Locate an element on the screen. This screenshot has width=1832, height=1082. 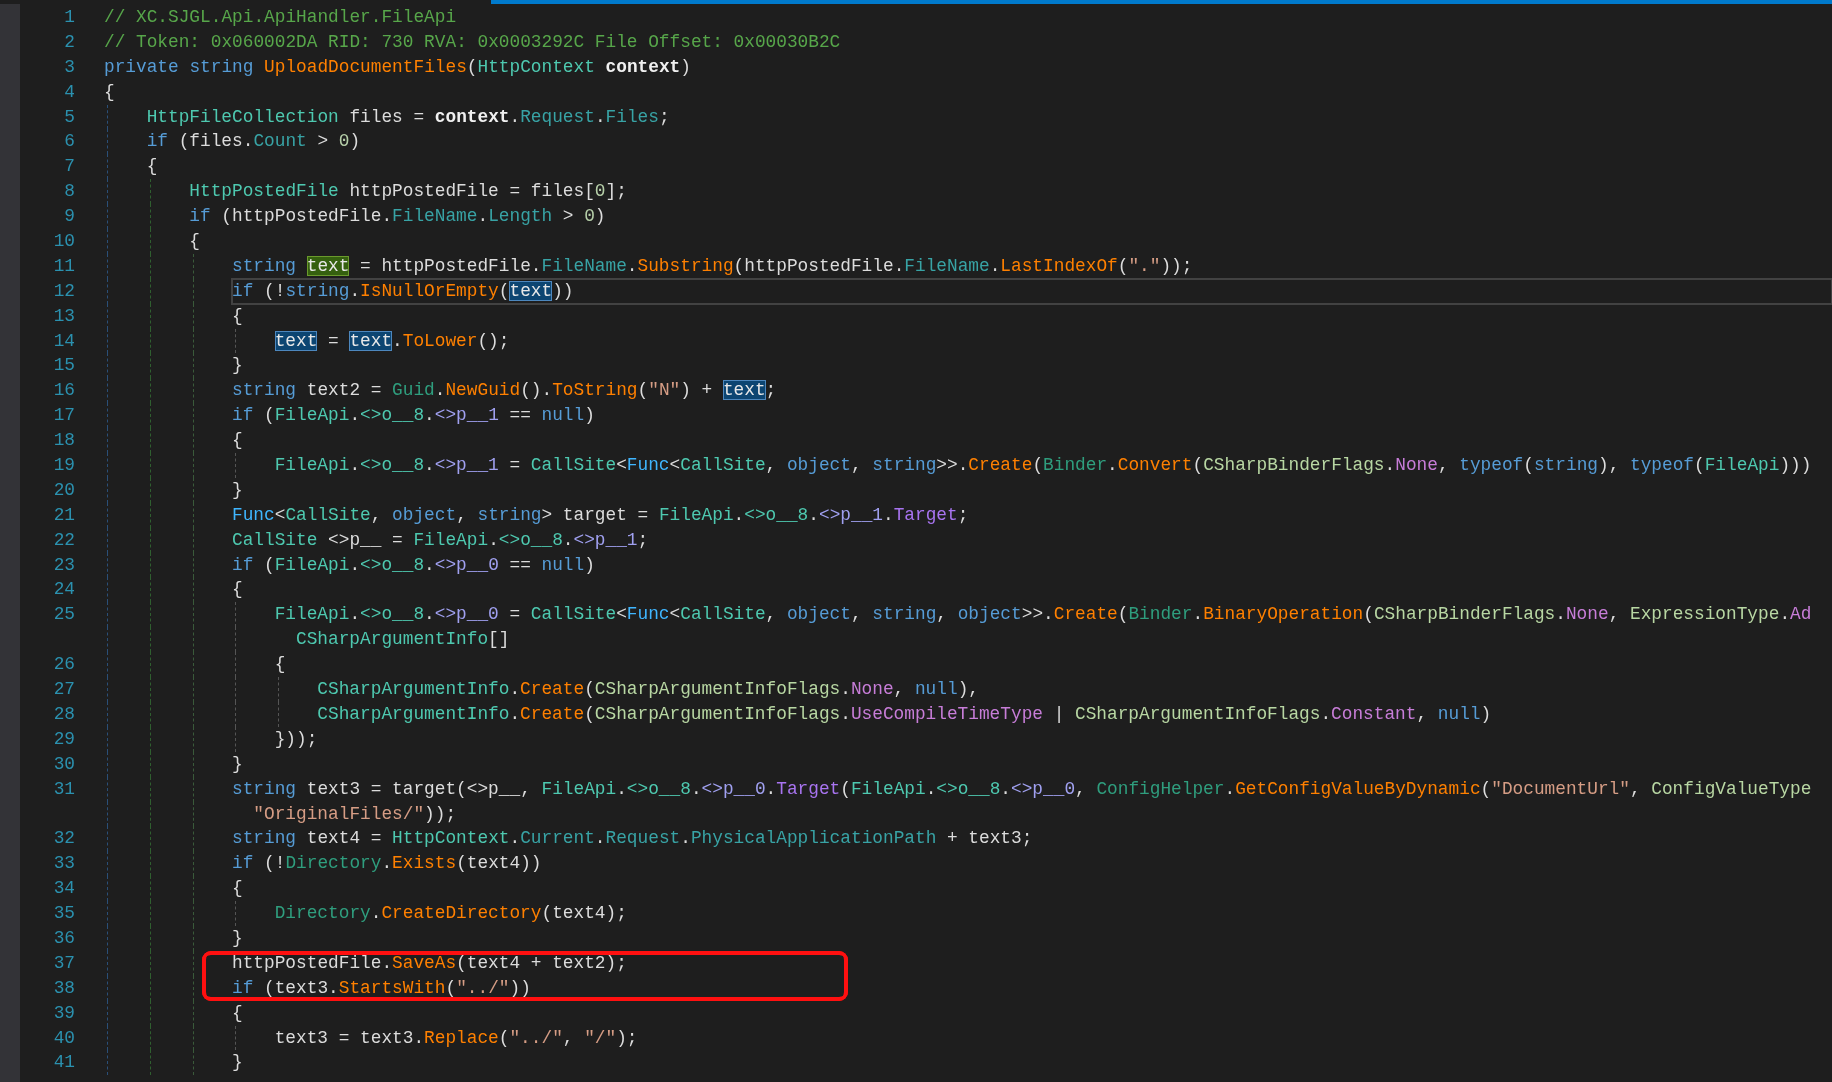
line-number: 16 is located at coordinates (63, 391).